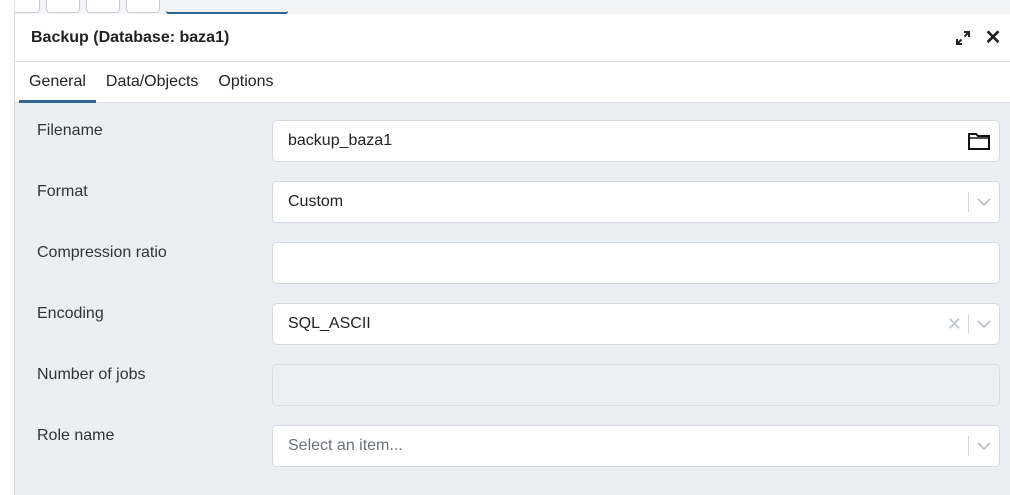 This screenshot has width=1010, height=495. I want to click on close-icon: ✕, so click(993, 38).